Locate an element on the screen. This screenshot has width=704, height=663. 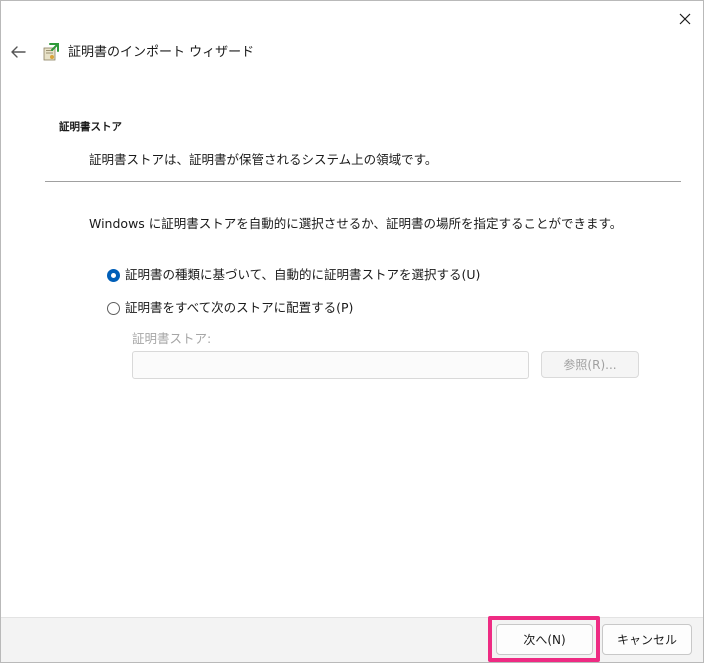
radio-place-in-store: 証明書をすべて次のストアに配置する(P) is located at coordinates (230, 308).